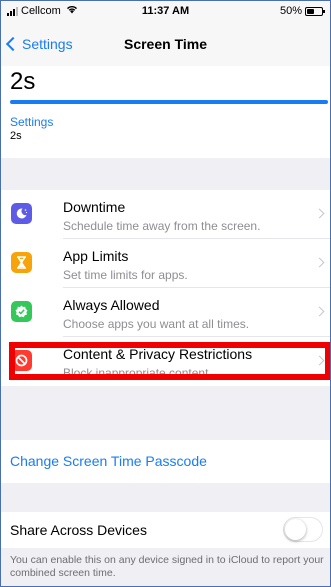 The height and width of the screenshot is (587, 331). Describe the element at coordinates (162, 226) in the screenshot. I see `downtime-description: Schedule time away from the screen.` at that location.